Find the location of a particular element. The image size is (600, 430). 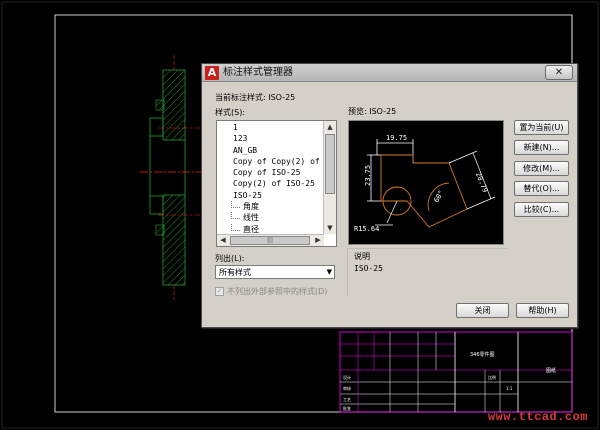

help-button: 帮助(H) is located at coordinates (542, 310).